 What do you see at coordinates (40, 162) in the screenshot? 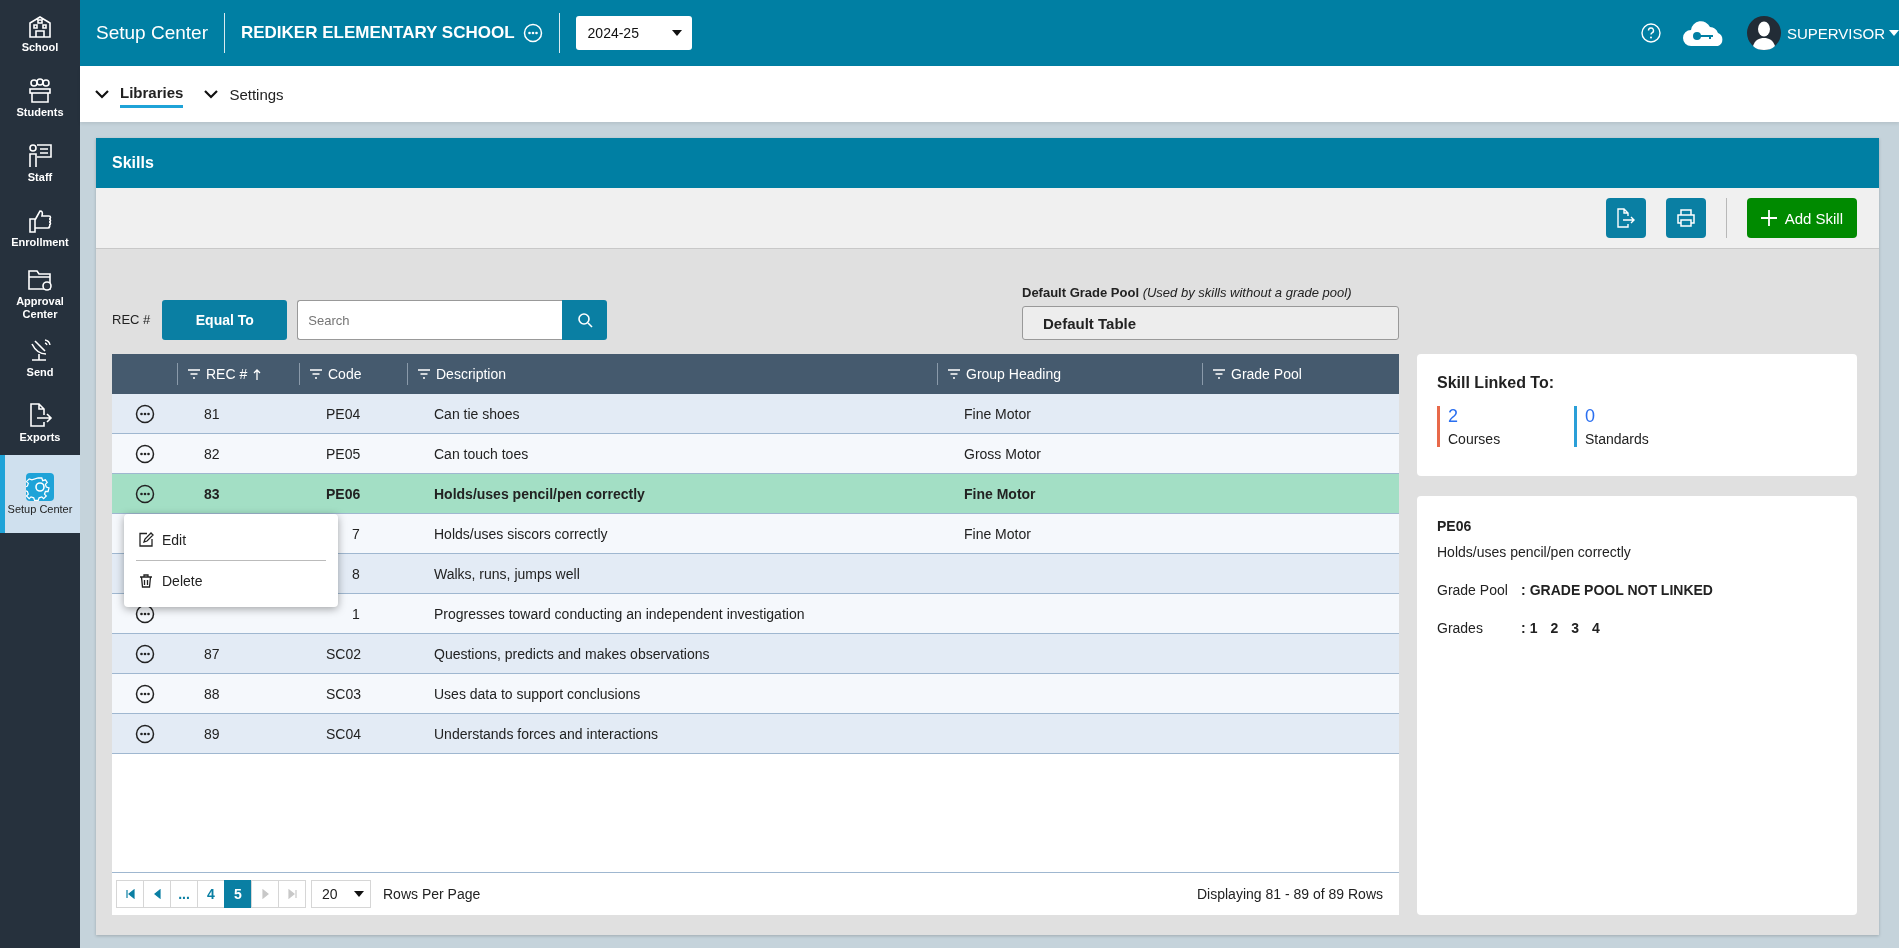
I see `sidebar-item: Staff` at bounding box center [40, 162].